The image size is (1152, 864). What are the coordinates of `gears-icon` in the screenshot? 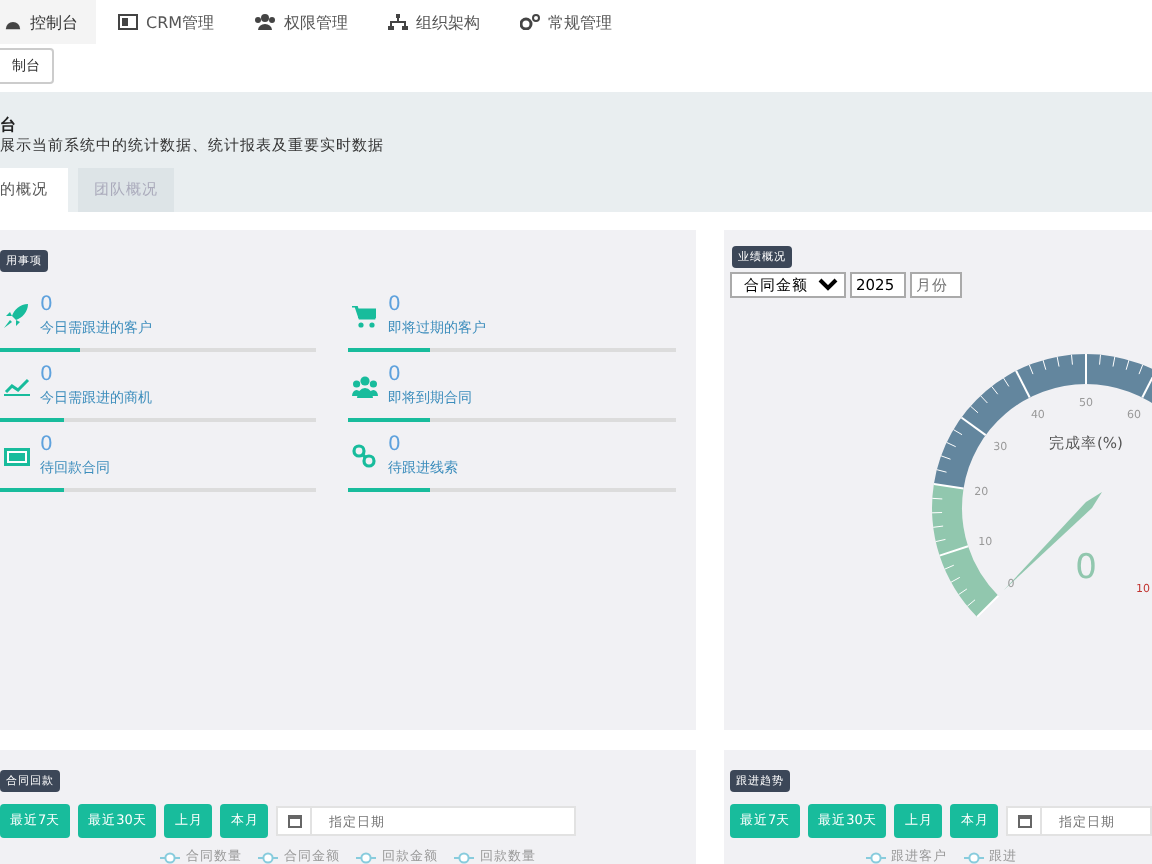 It's located at (530, 22).